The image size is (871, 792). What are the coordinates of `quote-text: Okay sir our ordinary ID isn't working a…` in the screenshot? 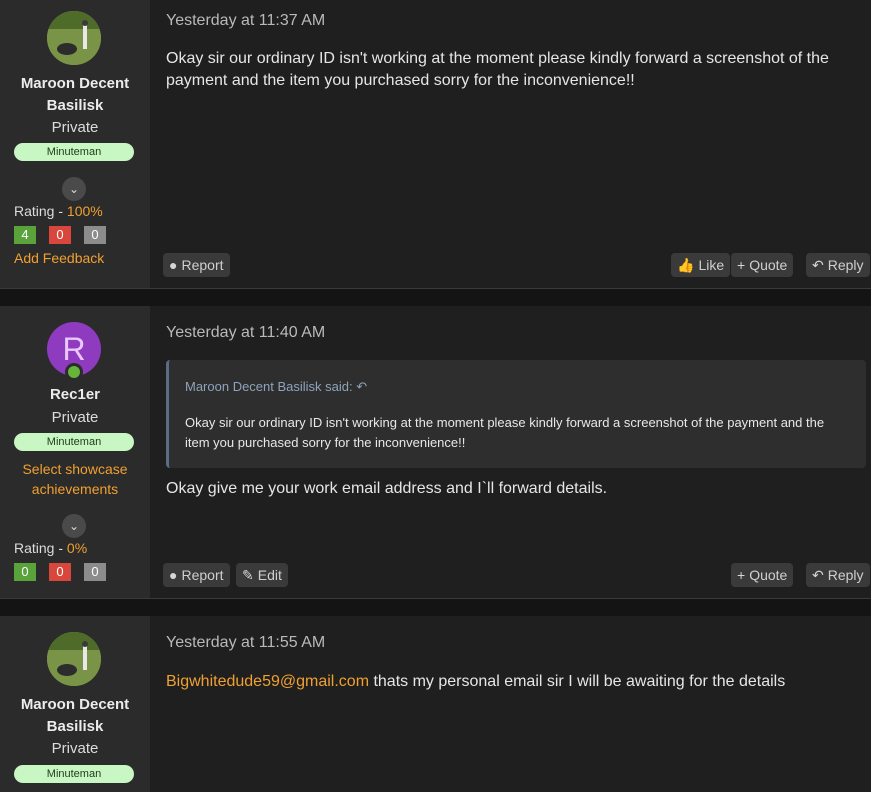 It's located at (505, 432).